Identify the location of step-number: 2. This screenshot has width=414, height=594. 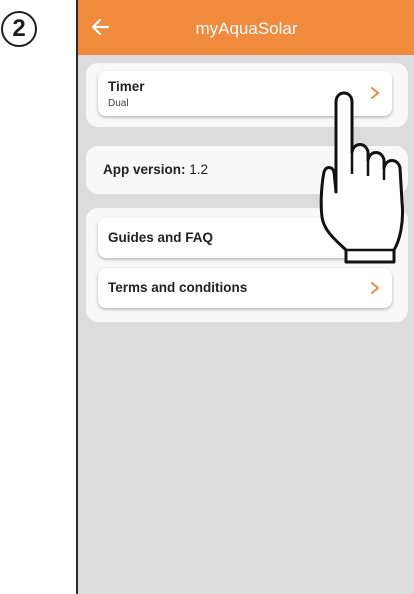
(19, 28).